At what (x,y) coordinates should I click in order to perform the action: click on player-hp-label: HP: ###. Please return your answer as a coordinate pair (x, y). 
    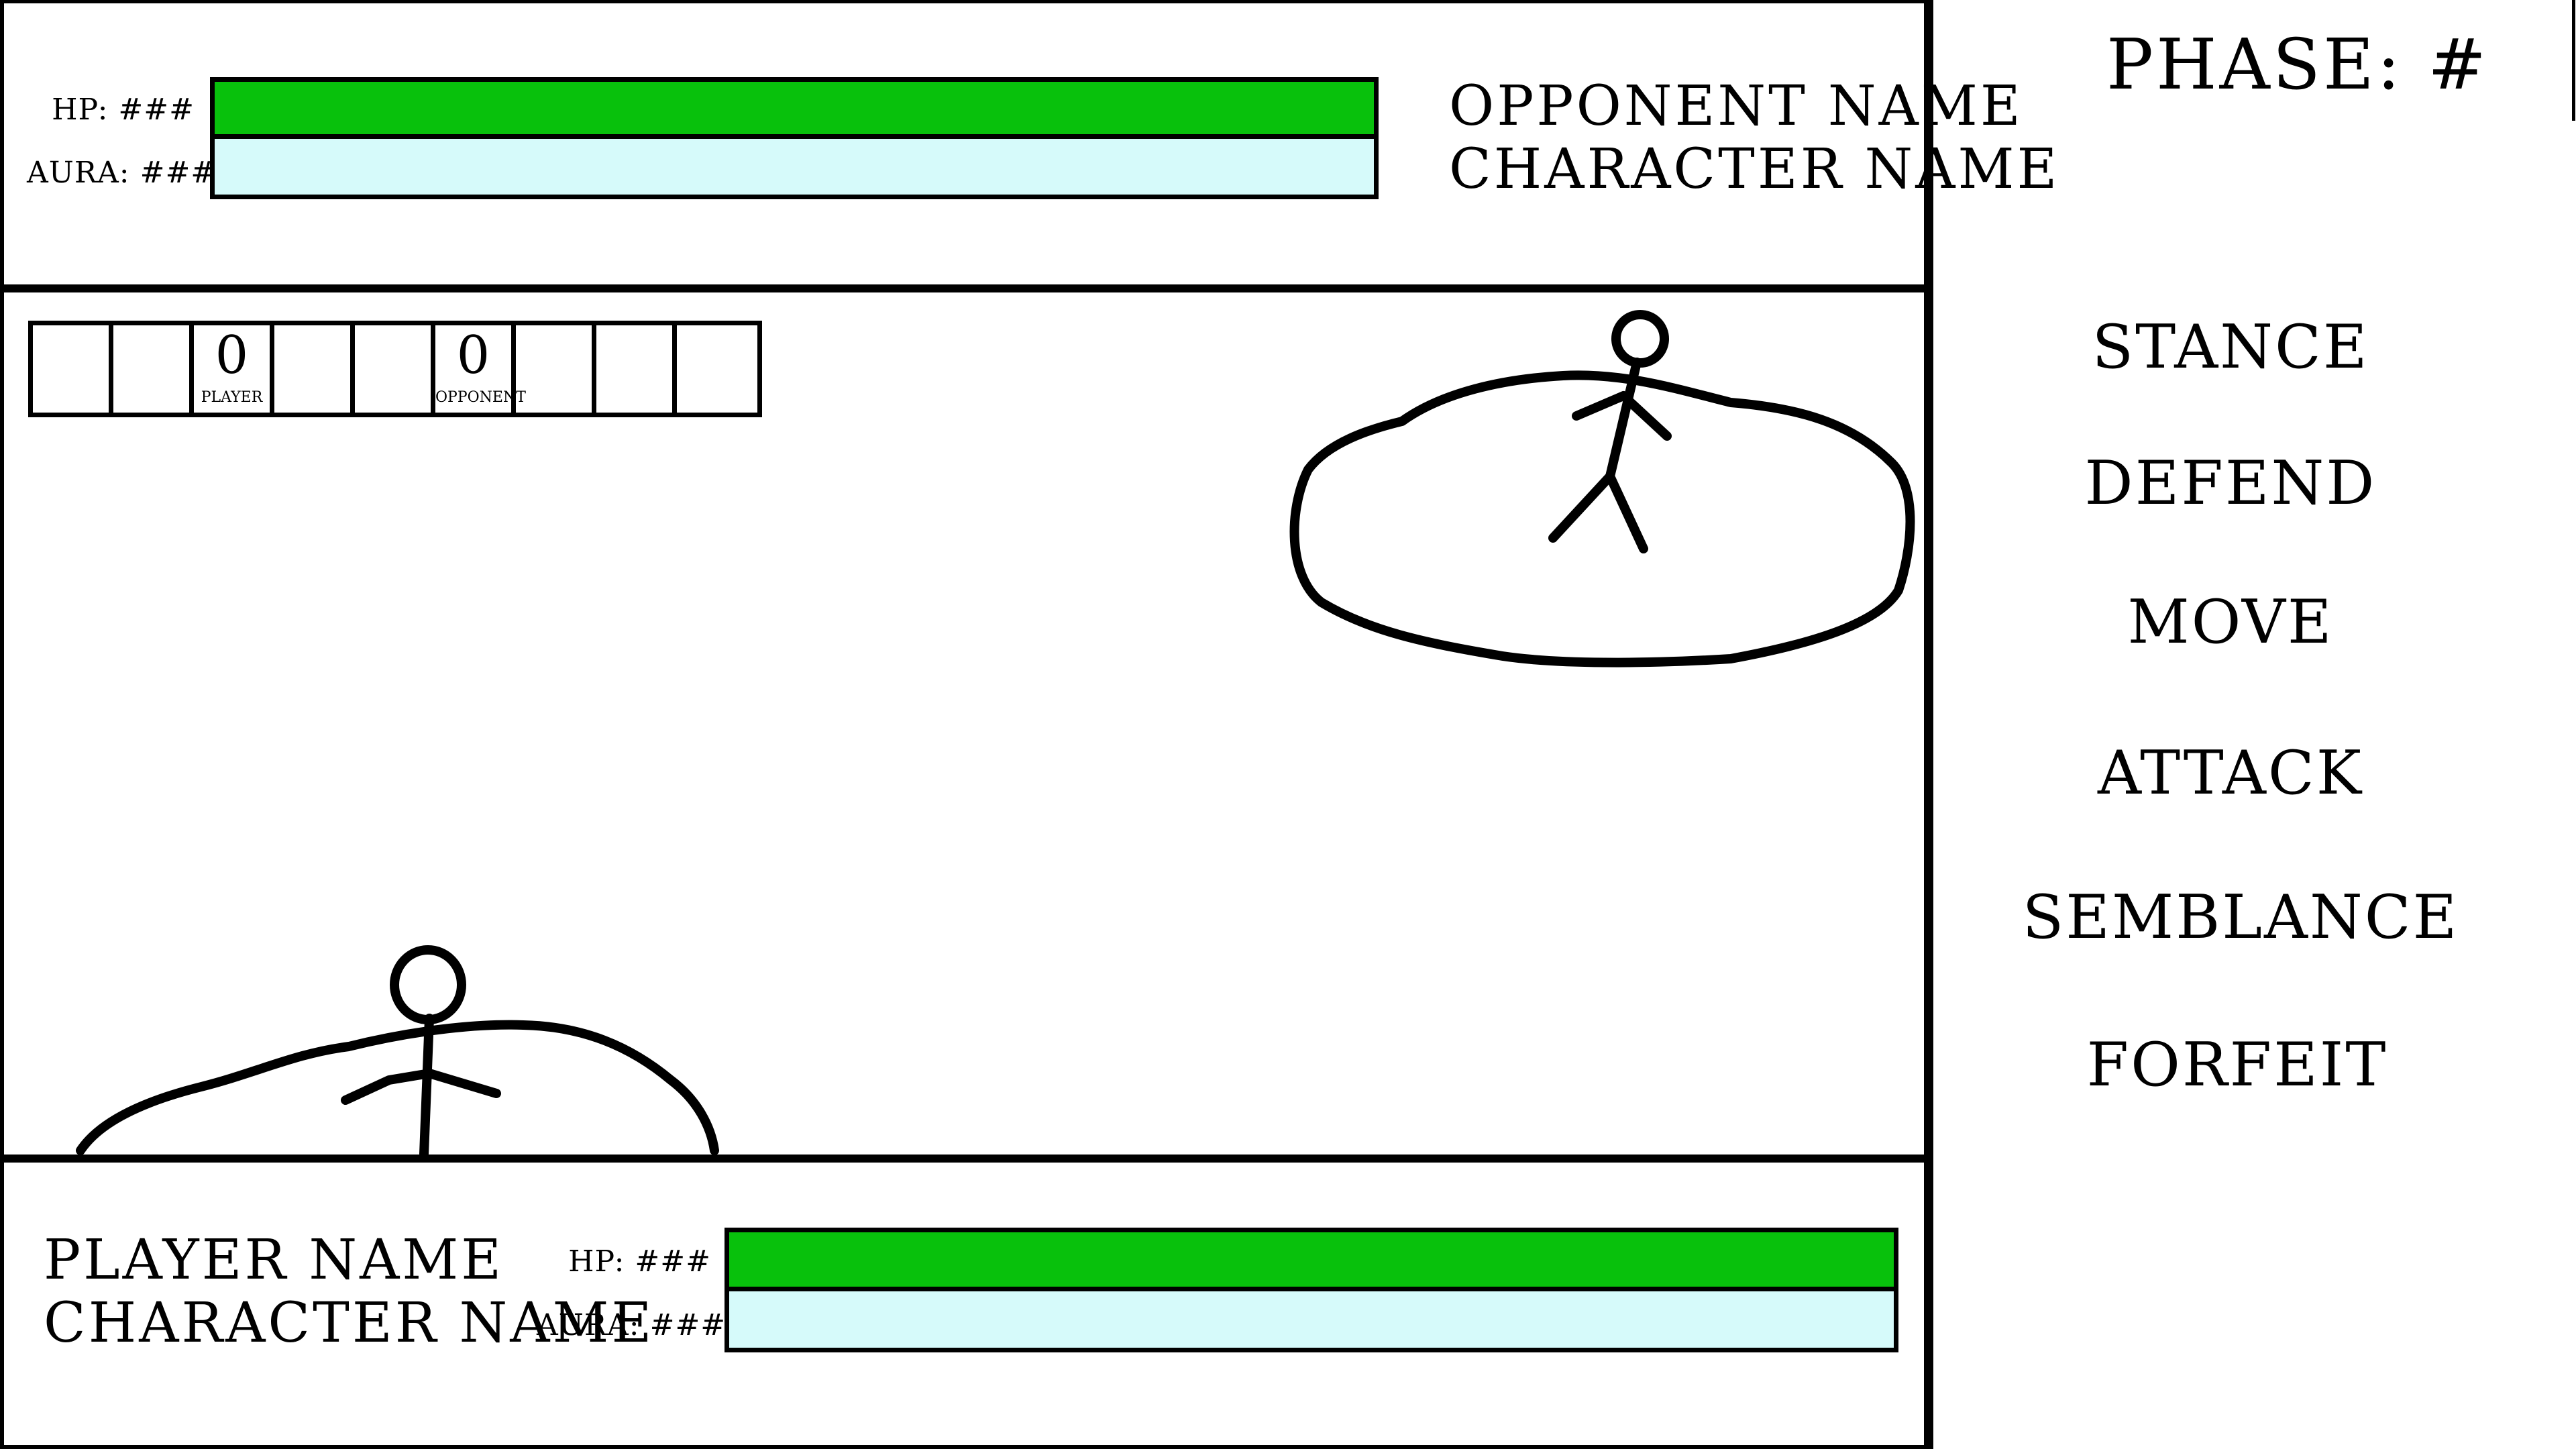
    Looking at the image, I should click on (639, 1261).